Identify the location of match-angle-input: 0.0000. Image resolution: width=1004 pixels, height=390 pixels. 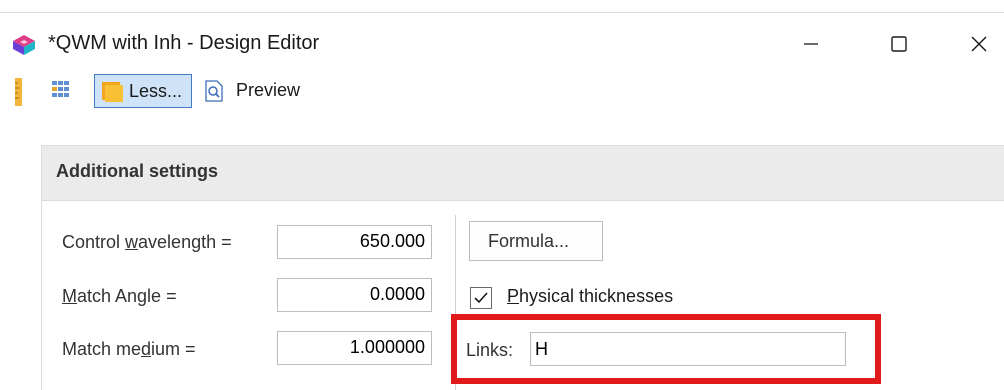
(354, 295).